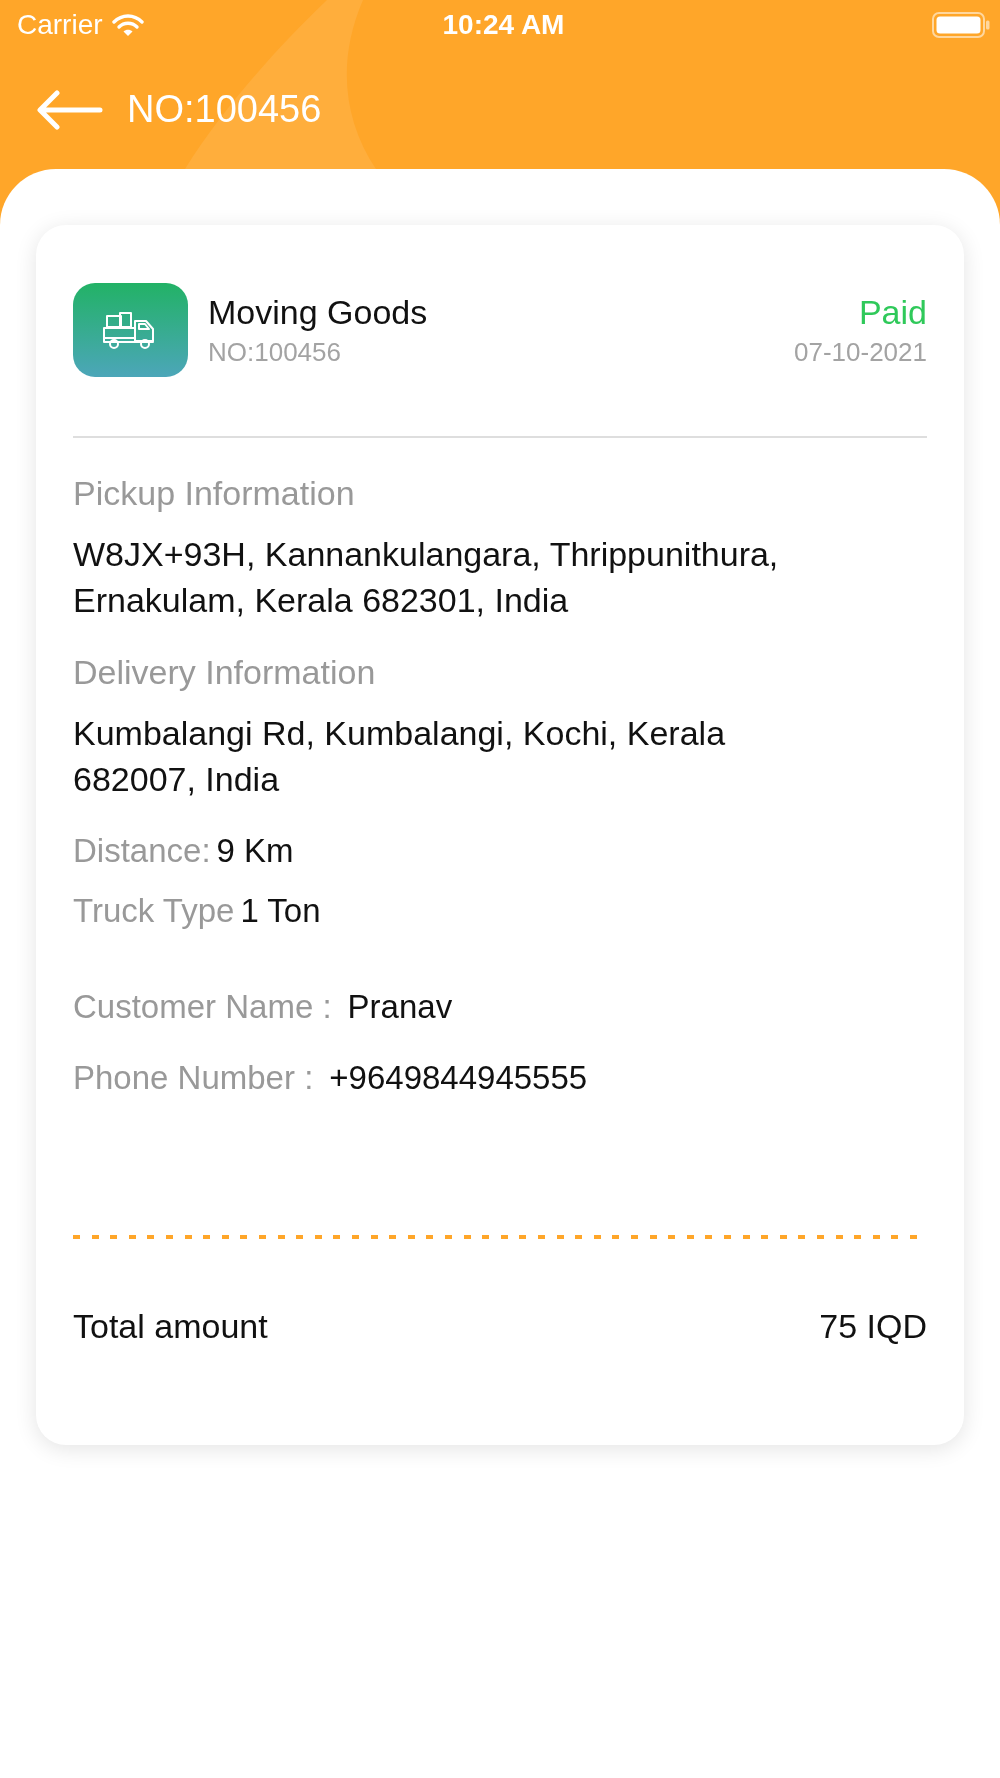  I want to click on customer-value: Pranav, so click(400, 1007).